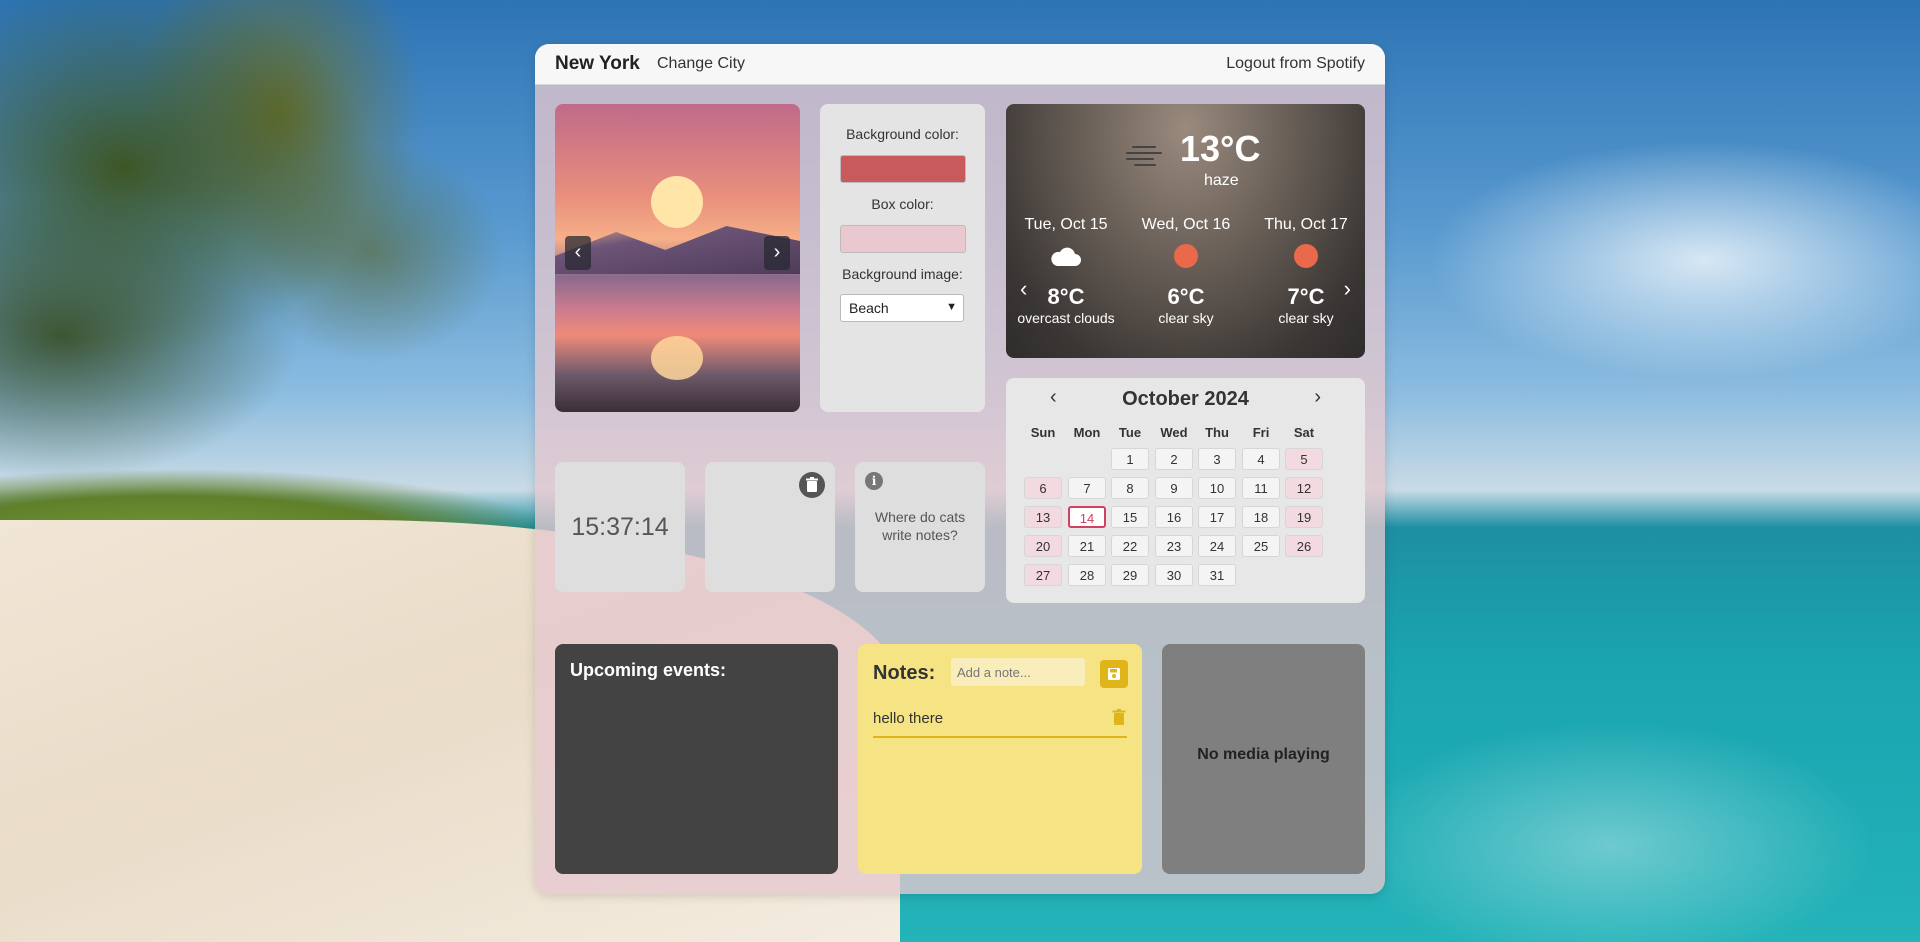 This screenshot has height=942, width=1920. What do you see at coordinates (904, 673) in the screenshot?
I see `notes-title: Notes:` at bounding box center [904, 673].